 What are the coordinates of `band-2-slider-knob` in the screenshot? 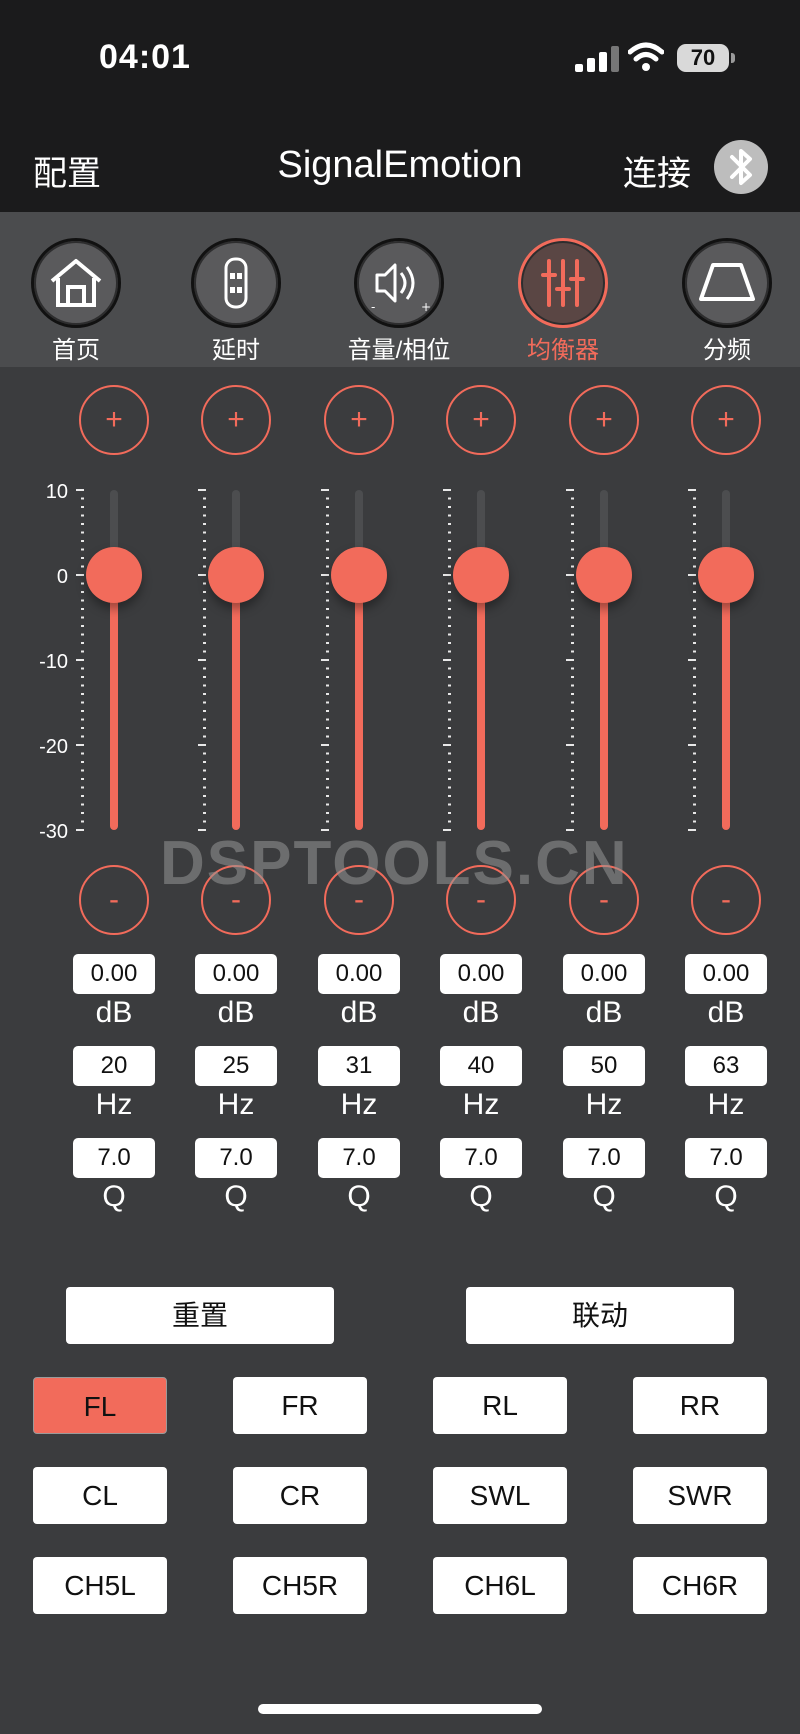 It's located at (236, 575).